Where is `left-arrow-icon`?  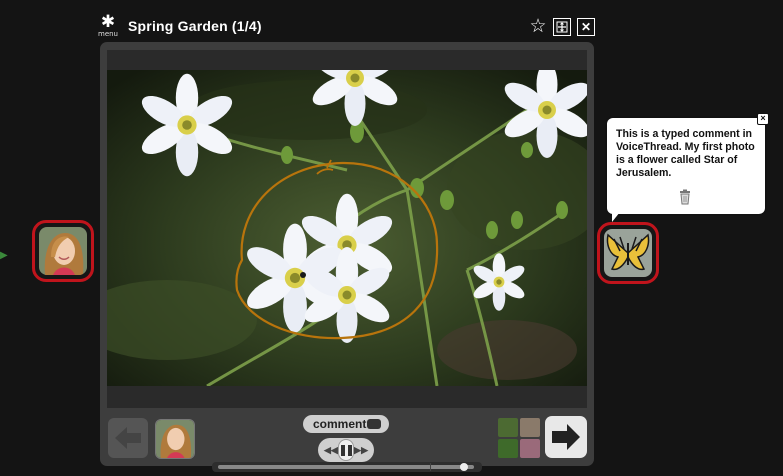
left-arrow-icon is located at coordinates (128, 438).